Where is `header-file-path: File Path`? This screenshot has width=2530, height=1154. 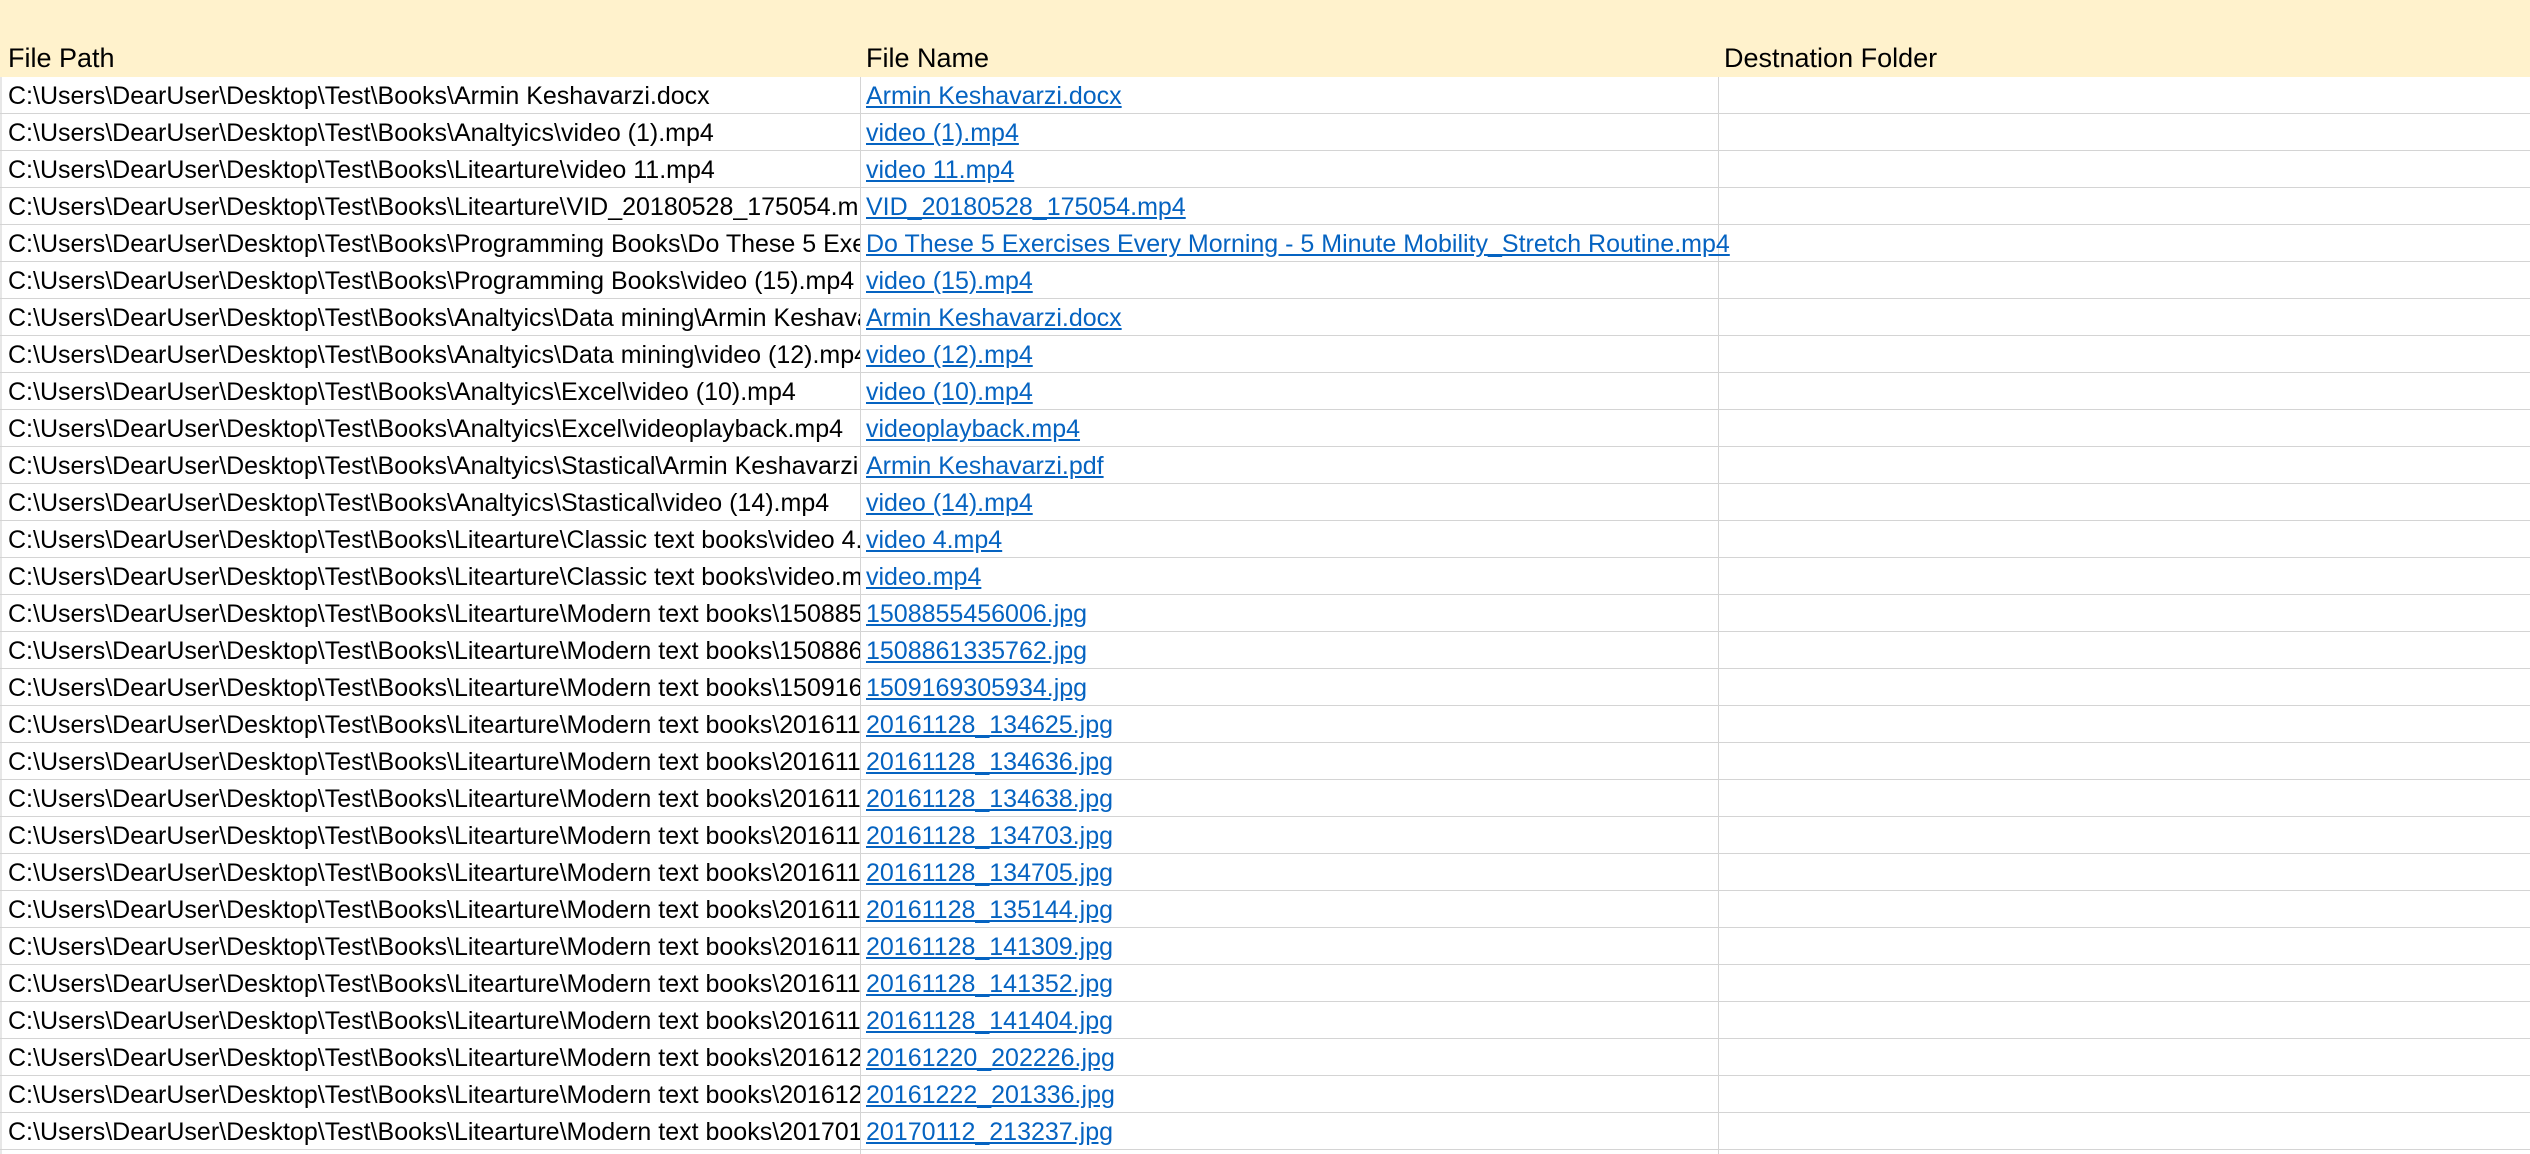
header-file-path: File Path is located at coordinates (61, 58).